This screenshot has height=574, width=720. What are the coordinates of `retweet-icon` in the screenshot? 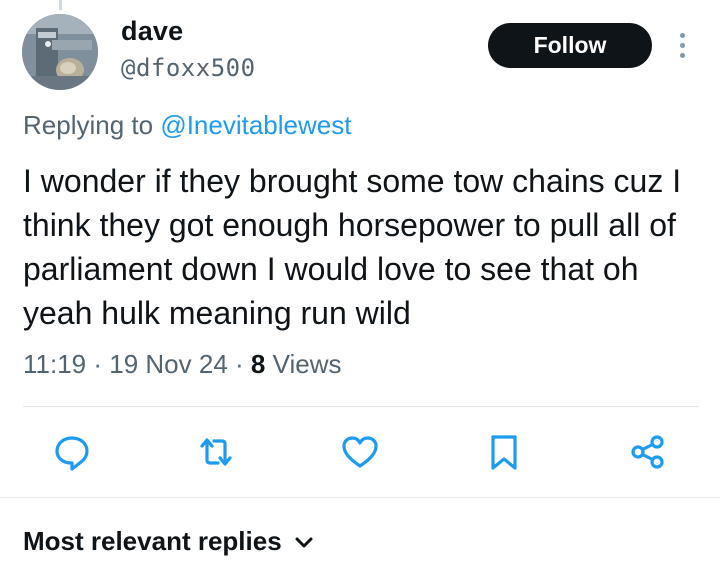 It's located at (216, 452).